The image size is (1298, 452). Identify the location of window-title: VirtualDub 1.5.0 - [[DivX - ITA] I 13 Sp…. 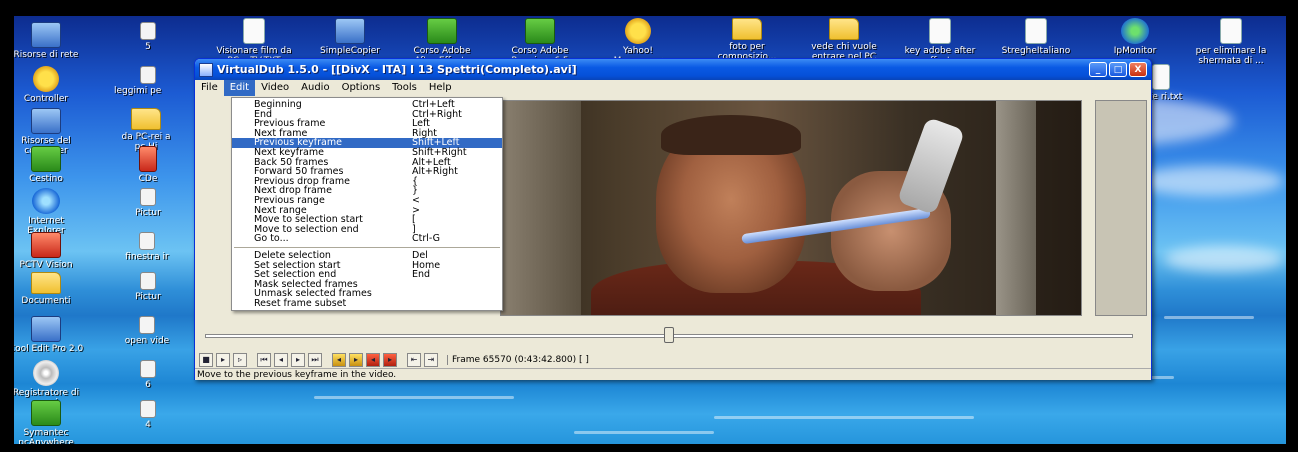
(397, 69).